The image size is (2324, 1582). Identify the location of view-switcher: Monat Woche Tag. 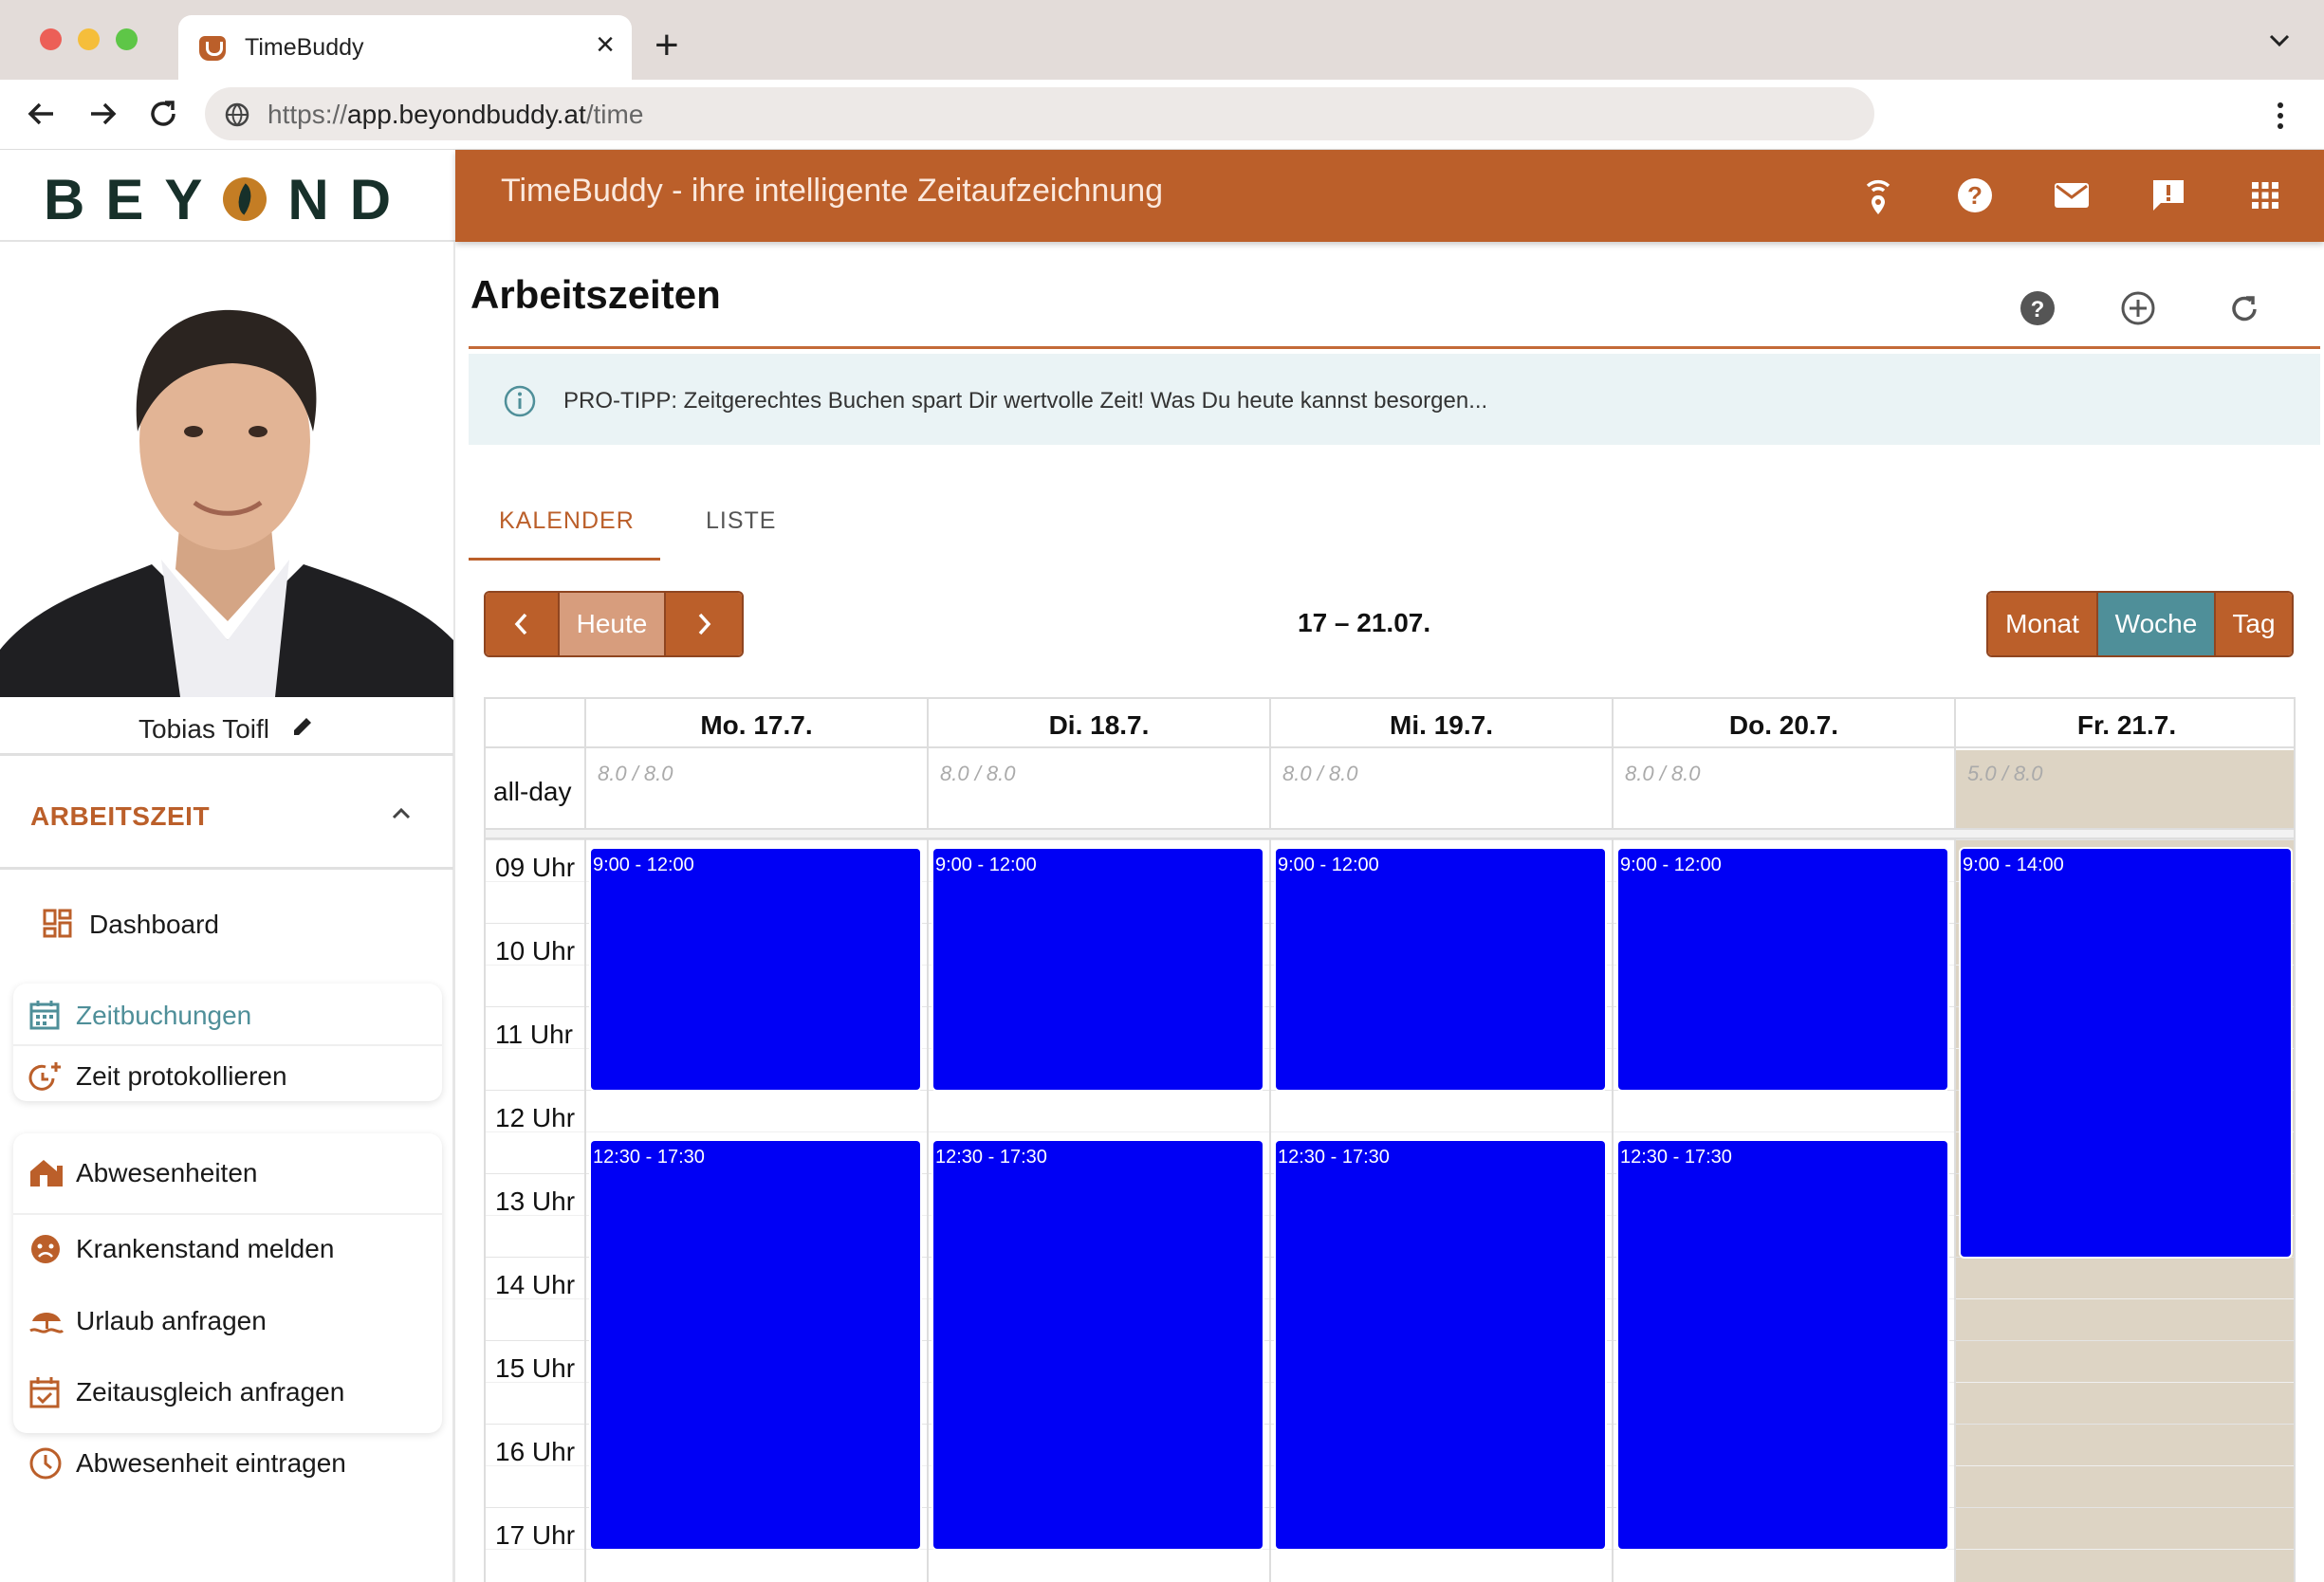
(2140, 624).